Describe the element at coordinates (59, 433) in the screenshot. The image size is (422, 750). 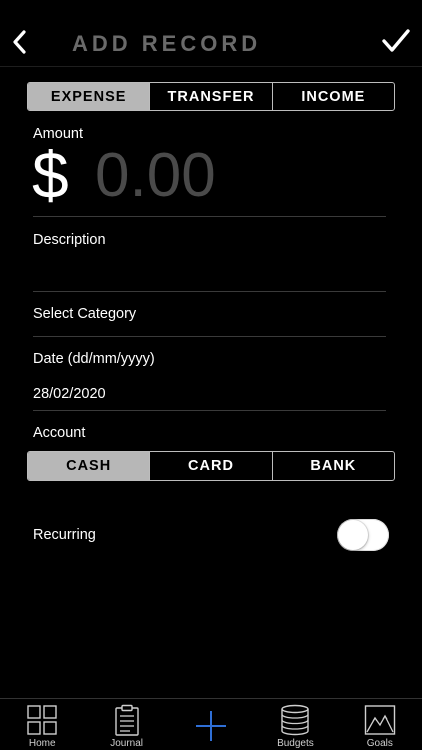
I see `account-label: Account` at that location.